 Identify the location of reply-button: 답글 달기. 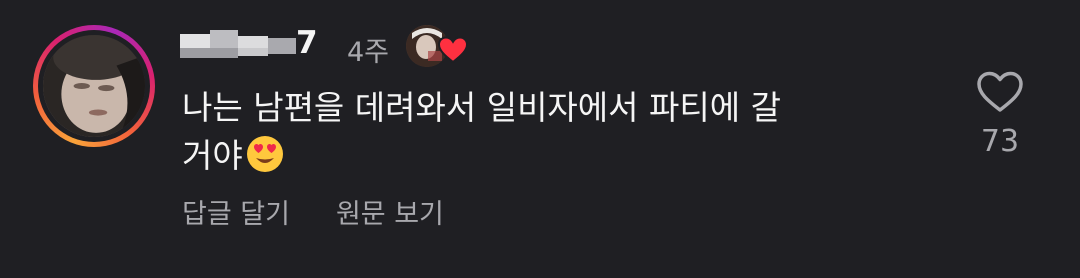
(236, 211).